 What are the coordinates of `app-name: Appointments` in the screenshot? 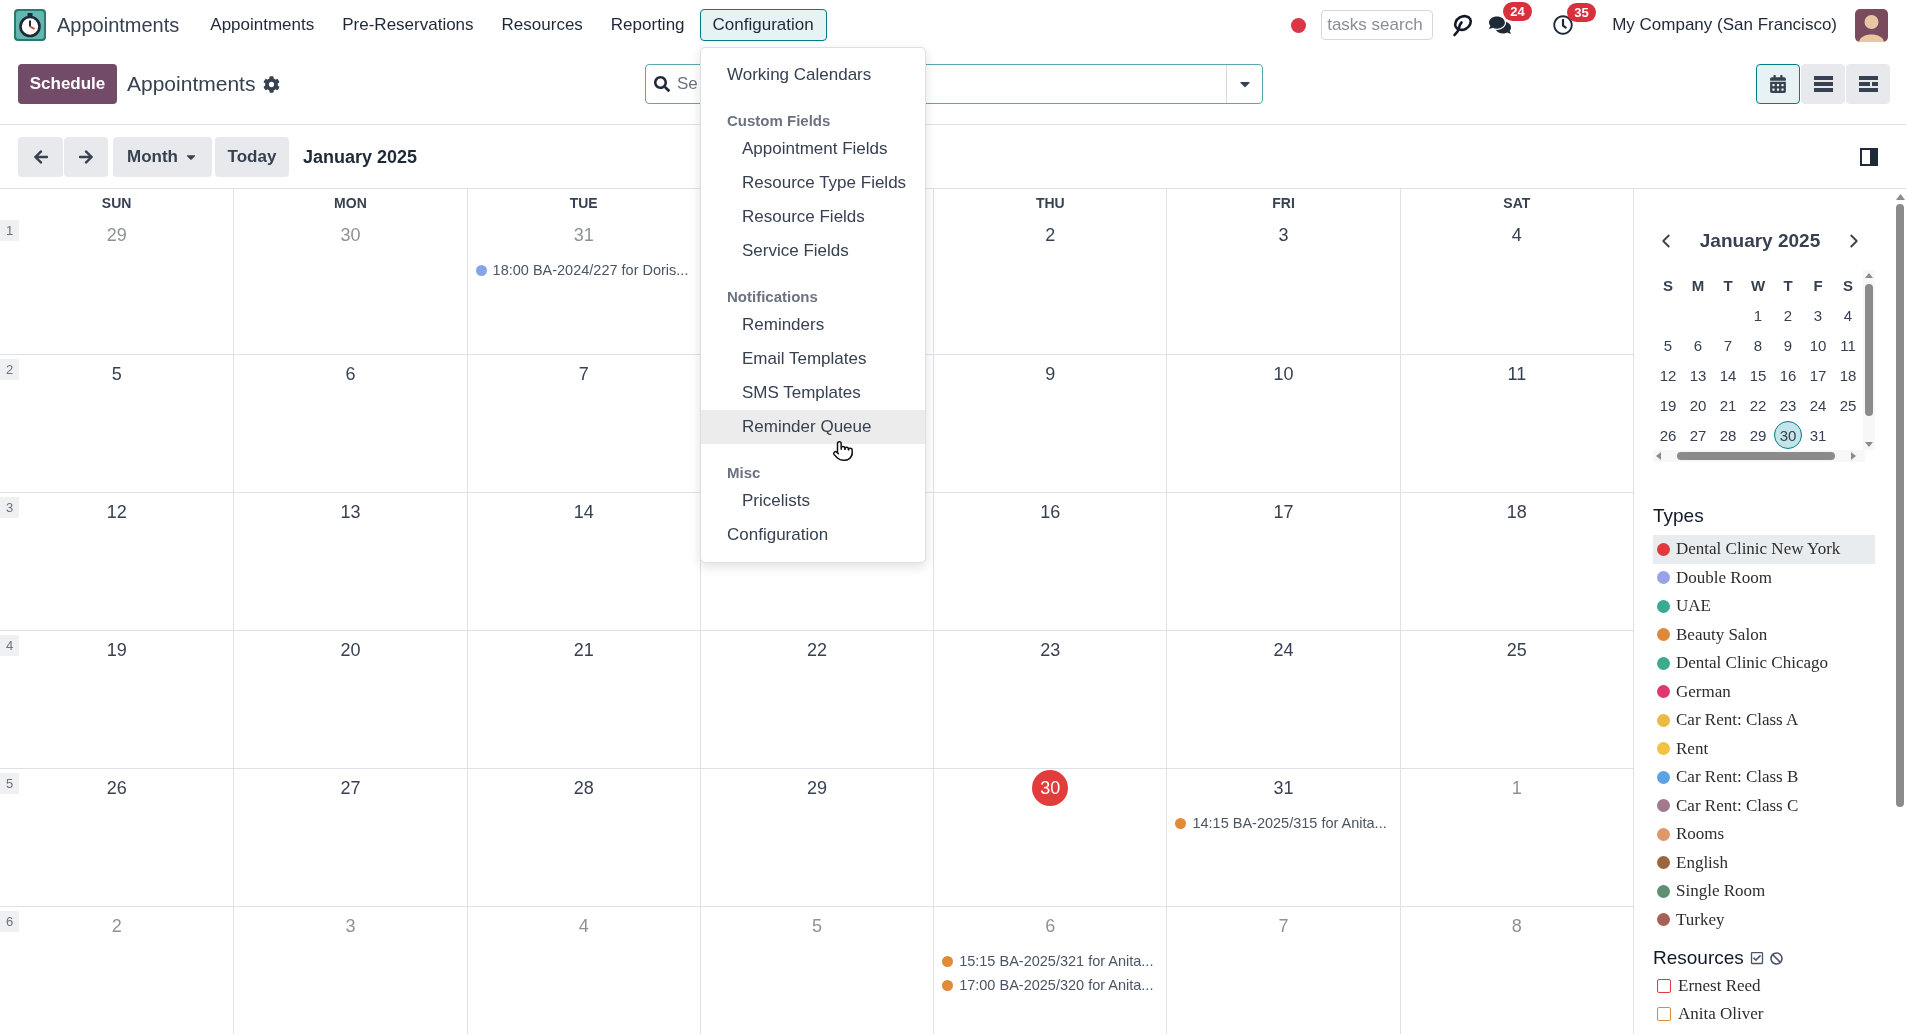 It's located at (118, 25).